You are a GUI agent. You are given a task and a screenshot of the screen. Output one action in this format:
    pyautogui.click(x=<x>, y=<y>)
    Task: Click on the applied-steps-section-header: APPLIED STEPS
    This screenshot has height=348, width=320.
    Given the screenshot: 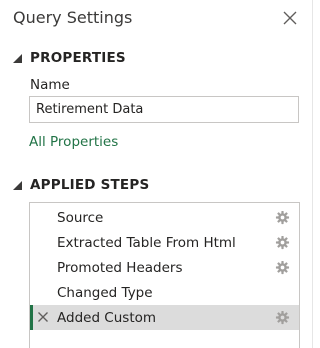 What is the action you would take?
    pyautogui.click(x=81, y=185)
    